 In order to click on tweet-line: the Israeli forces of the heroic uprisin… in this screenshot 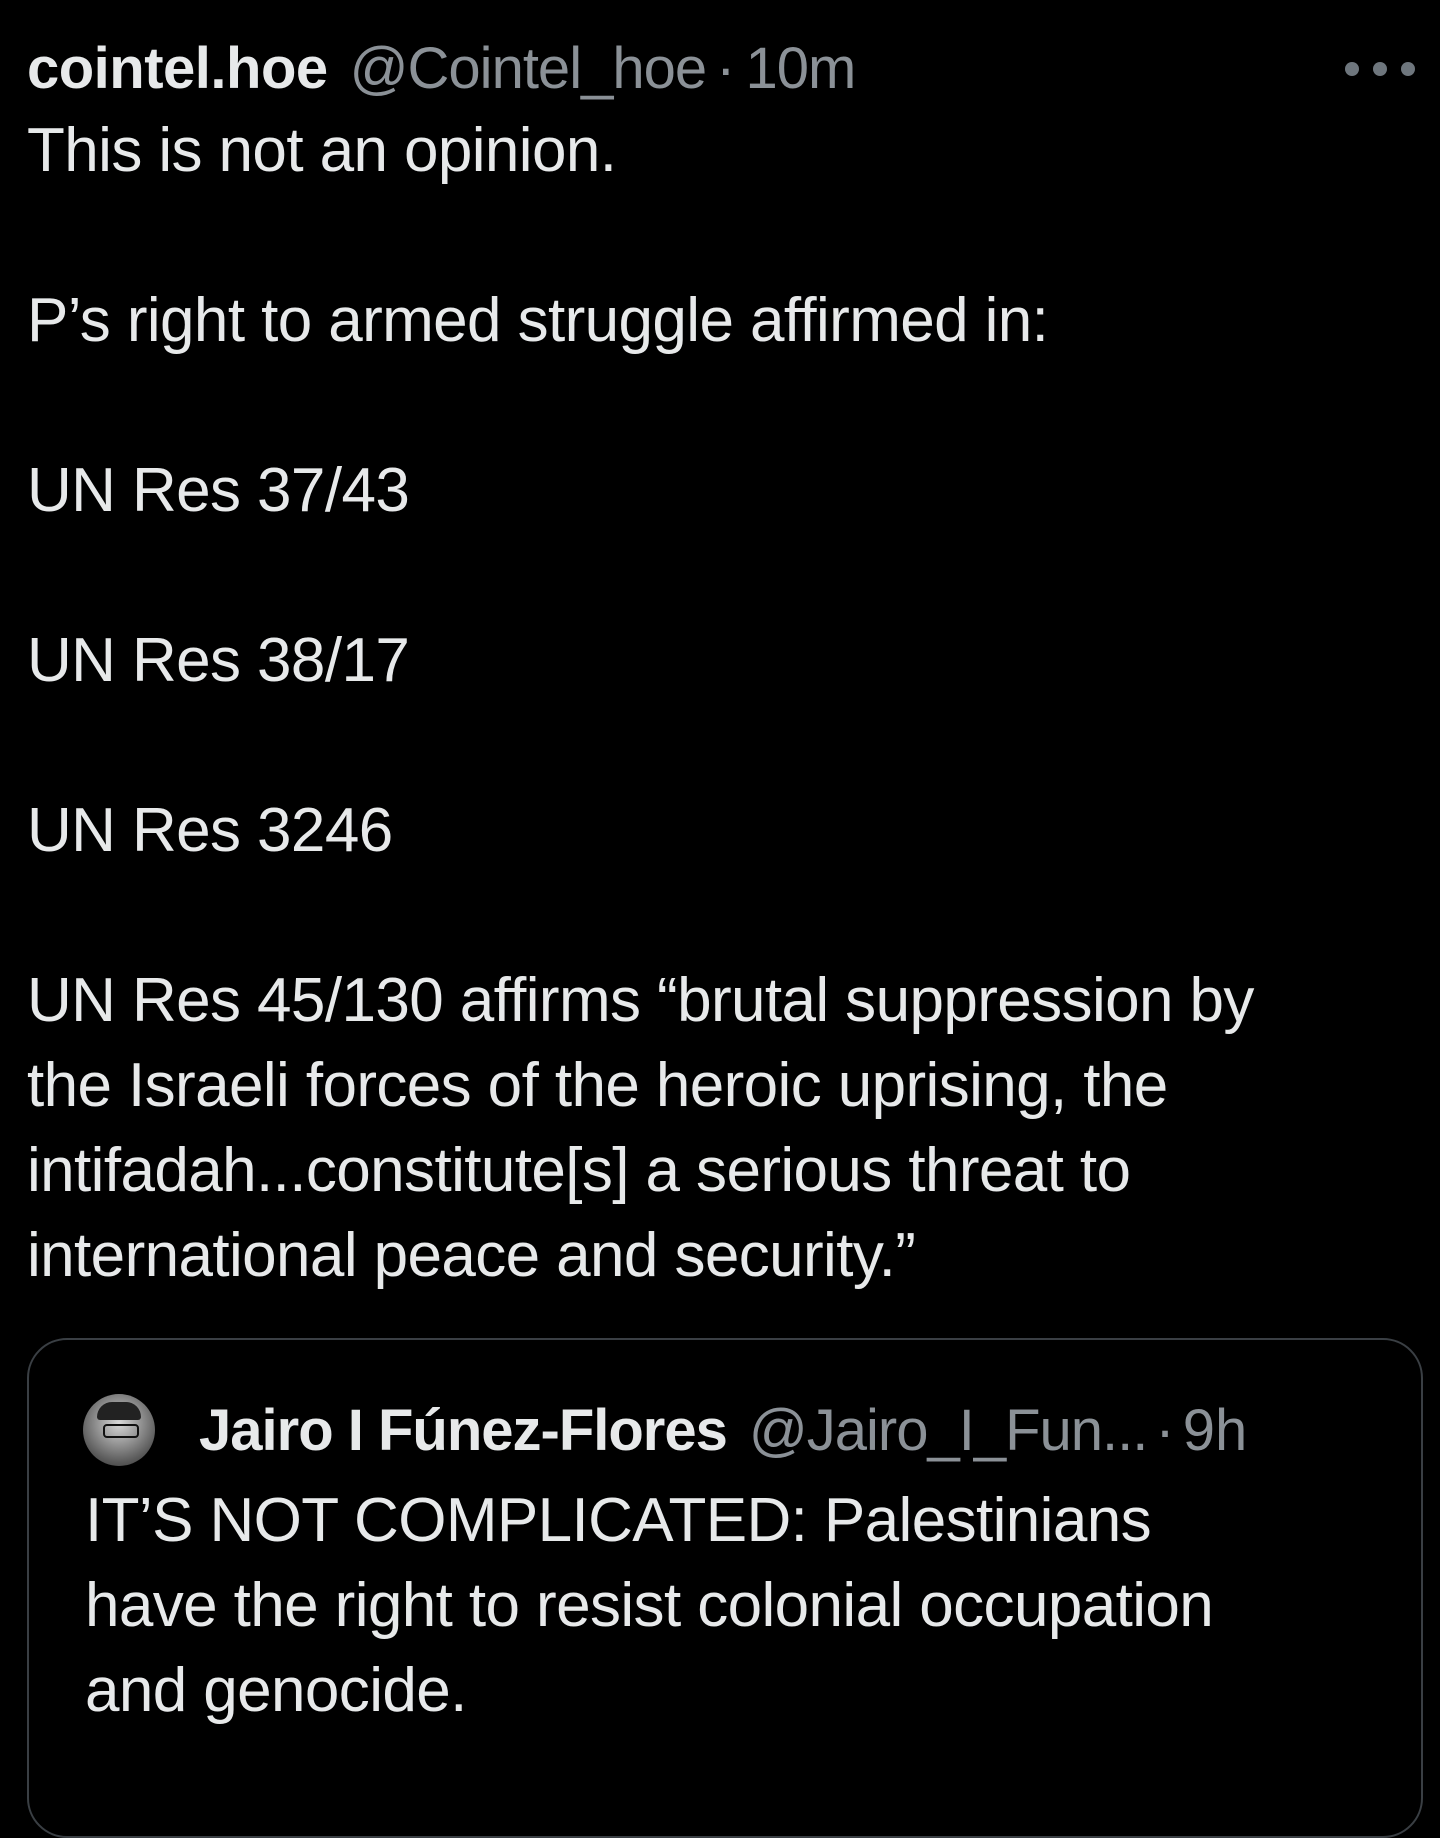, I will do `click(597, 1085)`.